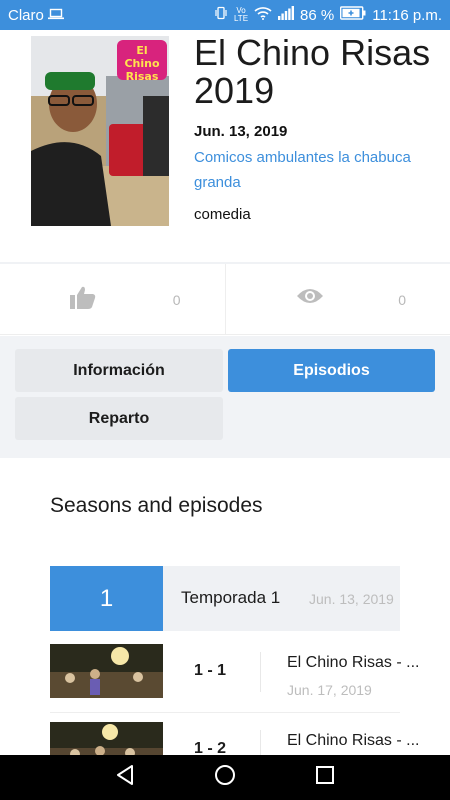 The height and width of the screenshot is (800, 450). I want to click on wifi-icon, so click(263, 15).